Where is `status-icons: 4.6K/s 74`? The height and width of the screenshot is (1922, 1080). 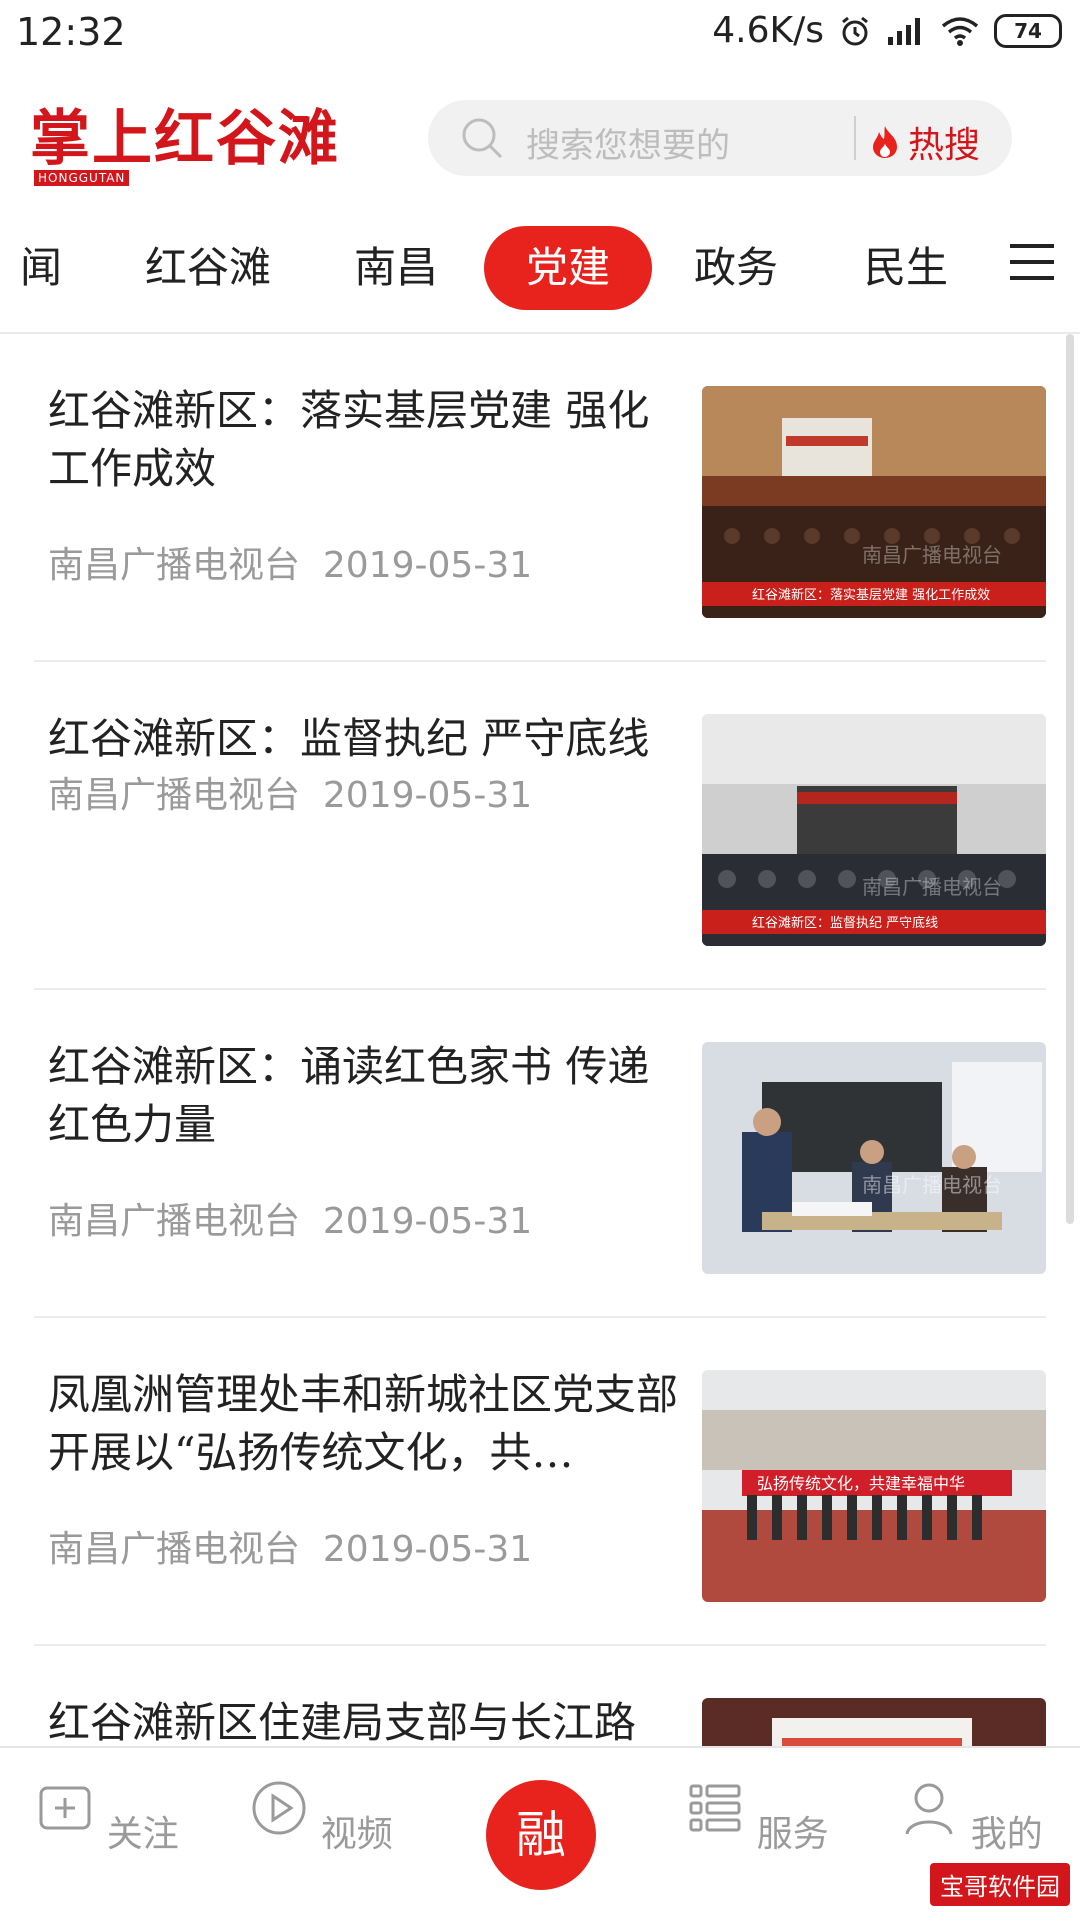
status-icons: 4.6K/s 74 is located at coordinates (887, 30).